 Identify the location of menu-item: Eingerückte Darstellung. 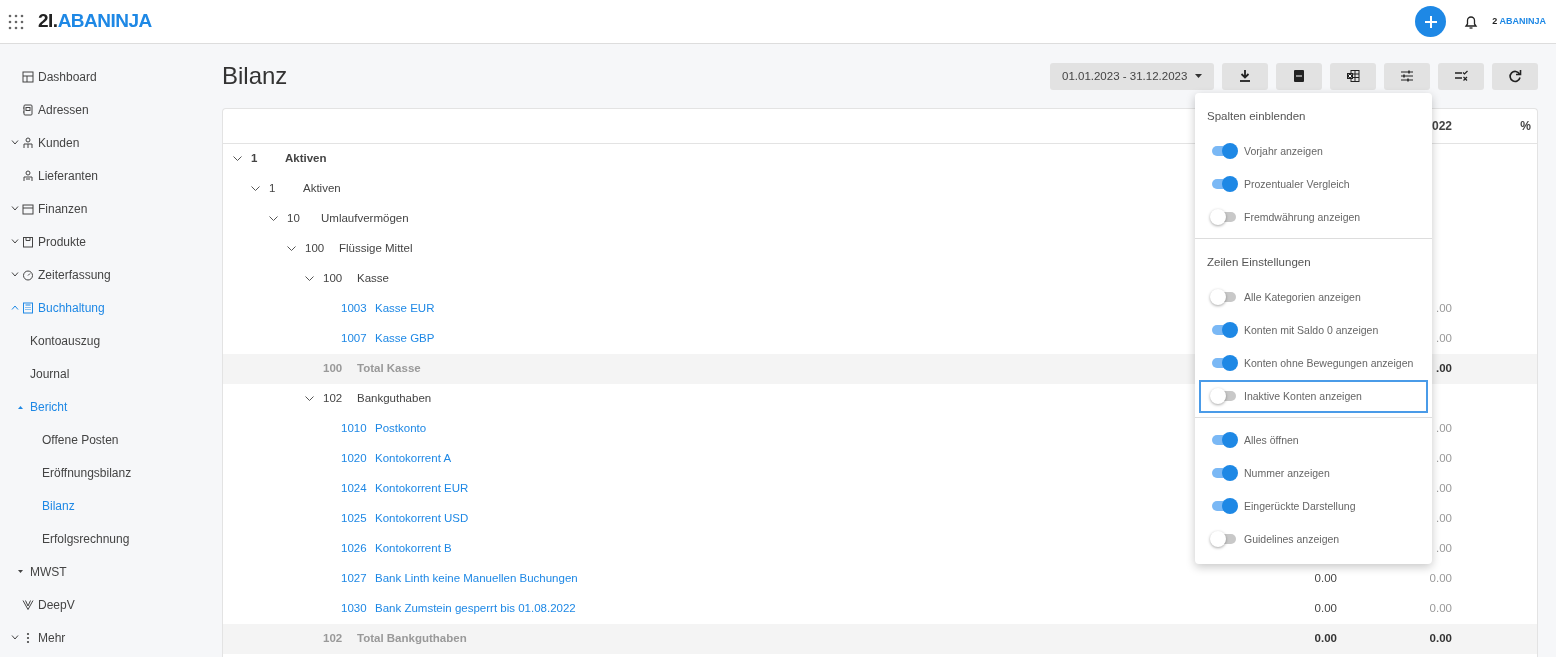
(1313, 506).